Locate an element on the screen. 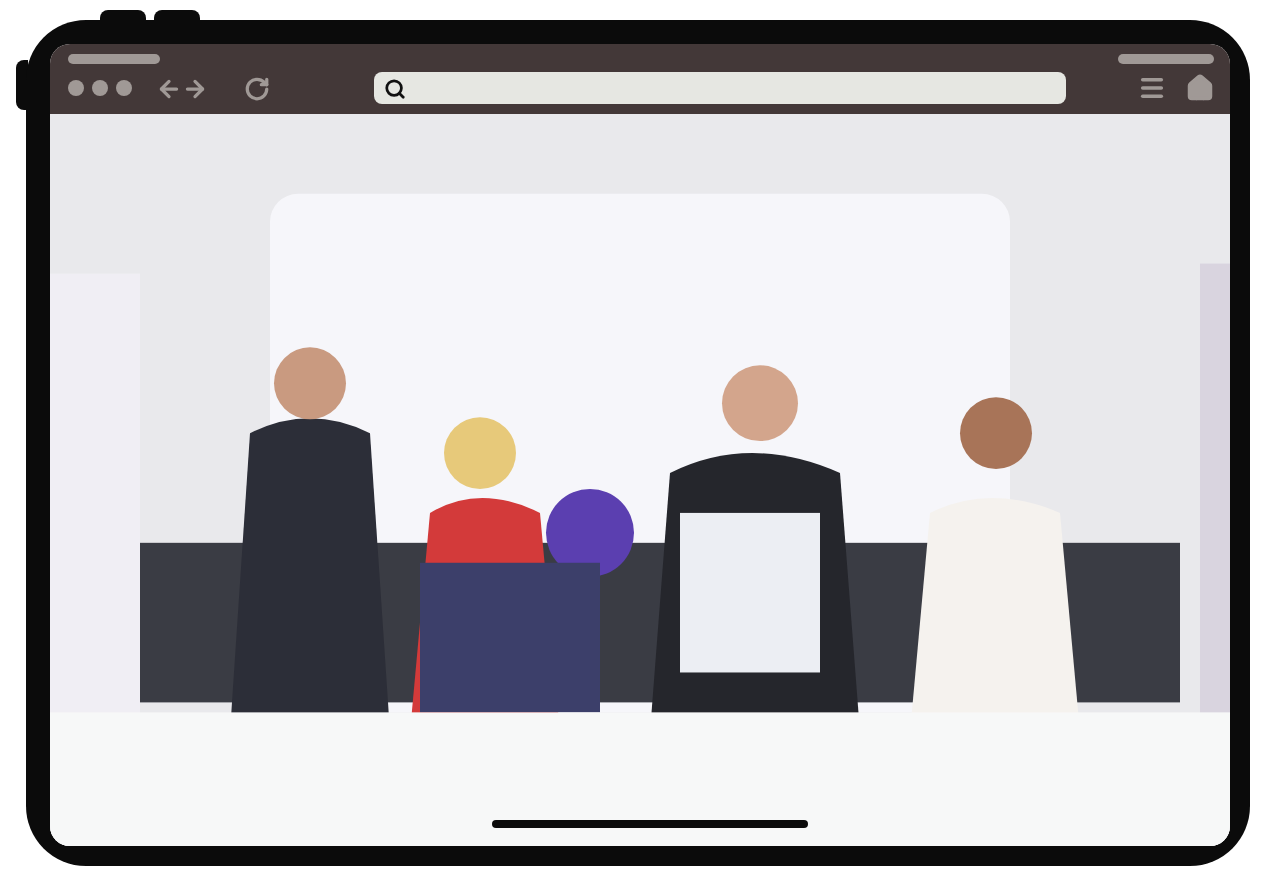 This screenshot has width=1274, height=870. menu-icon is located at coordinates (1152, 88).